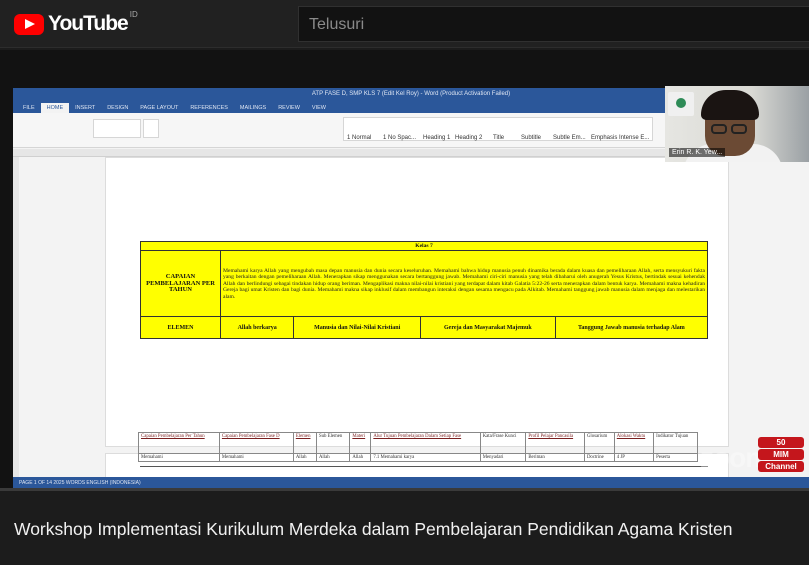  I want to click on col-indikator: Indikator Tujuan, so click(675, 443).